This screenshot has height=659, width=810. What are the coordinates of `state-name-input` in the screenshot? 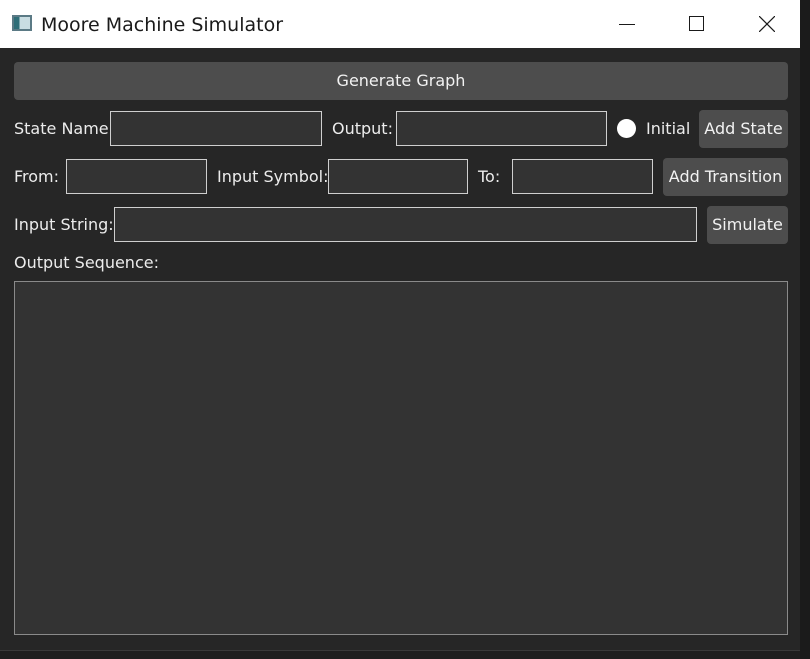 It's located at (216, 128).